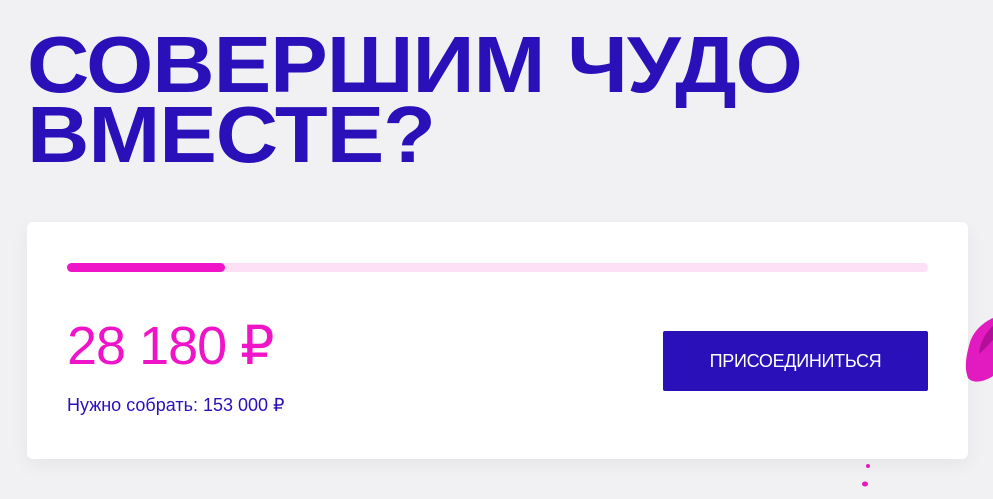 This screenshot has height=499, width=993. I want to click on donation-progress-bar, so click(497, 267).